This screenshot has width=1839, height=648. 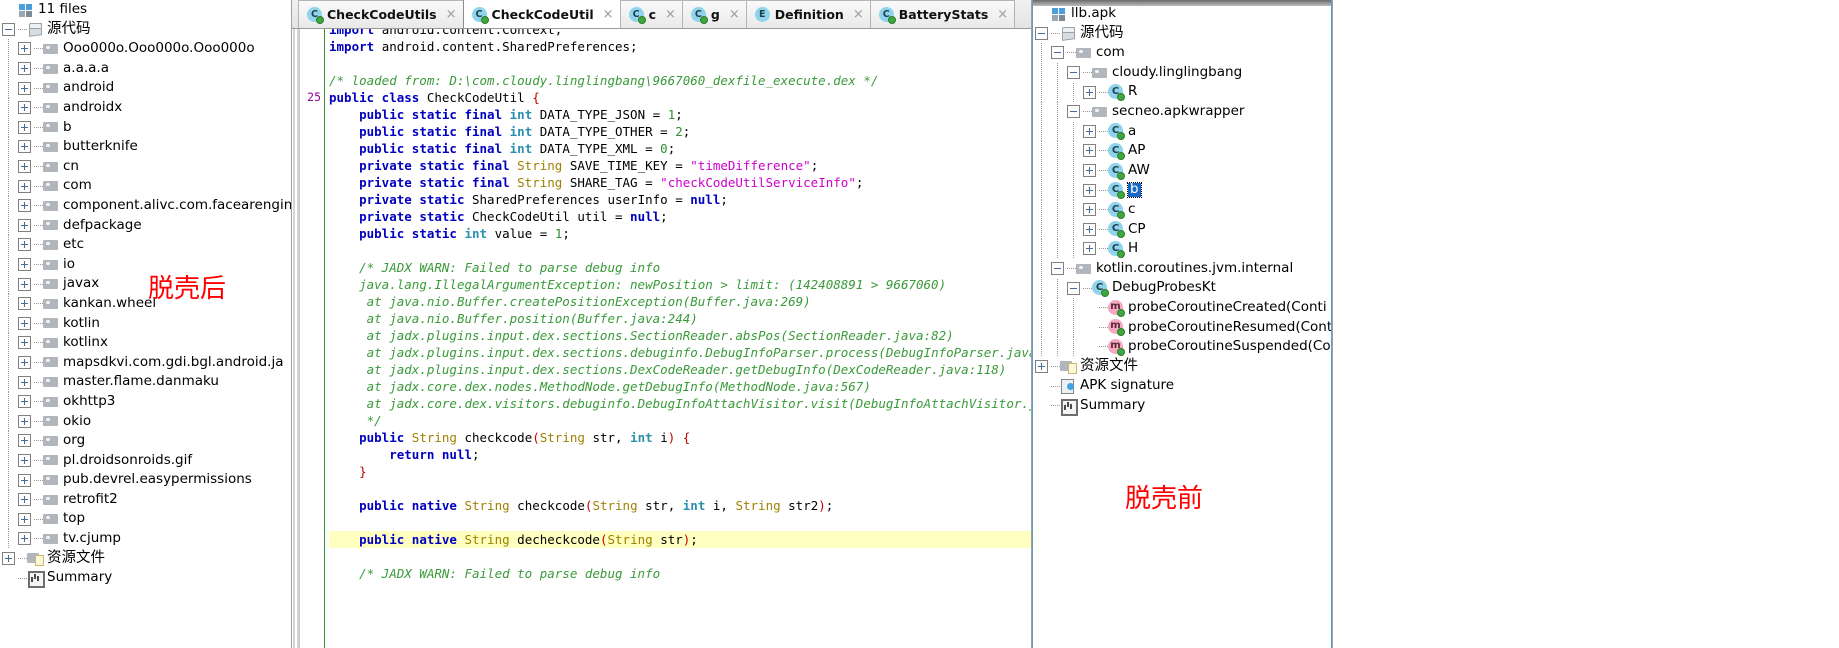 What do you see at coordinates (1182, 151) in the screenshot?
I see `tree-item: AP` at bounding box center [1182, 151].